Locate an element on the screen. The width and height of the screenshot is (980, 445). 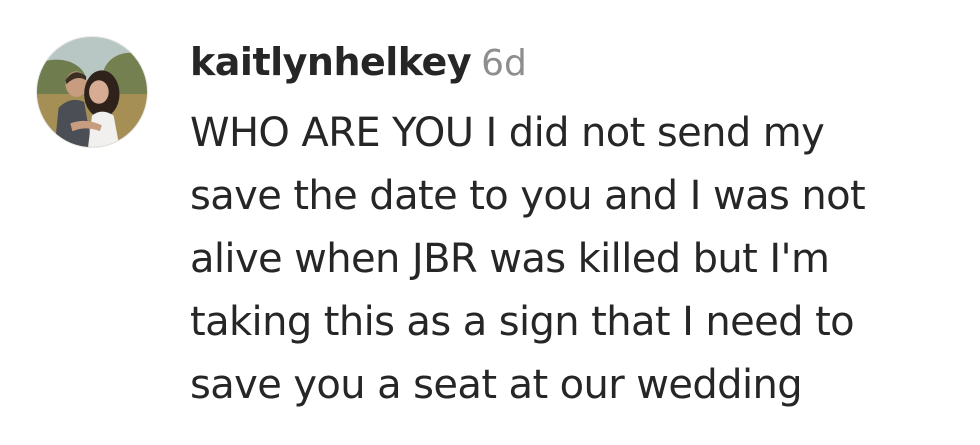
username-link: kaitlynhelkey is located at coordinates (331, 62).